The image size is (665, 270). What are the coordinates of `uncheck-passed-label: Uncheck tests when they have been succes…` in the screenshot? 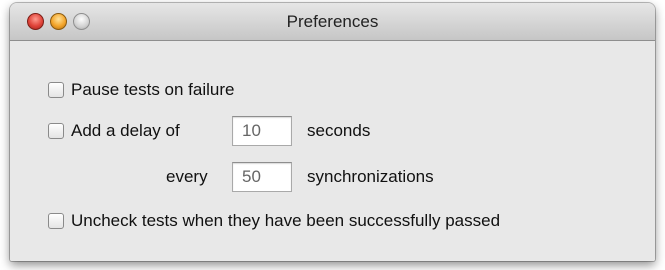 It's located at (286, 220).